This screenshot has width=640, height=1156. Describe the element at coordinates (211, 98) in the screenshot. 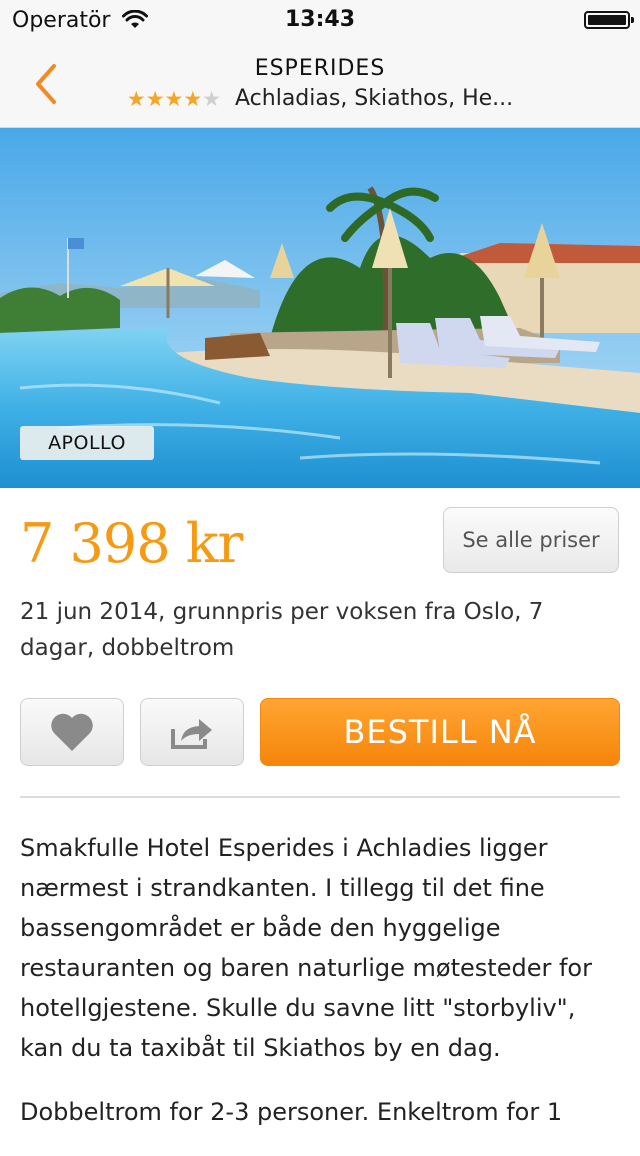

I see `star-empty-icon: ★` at that location.